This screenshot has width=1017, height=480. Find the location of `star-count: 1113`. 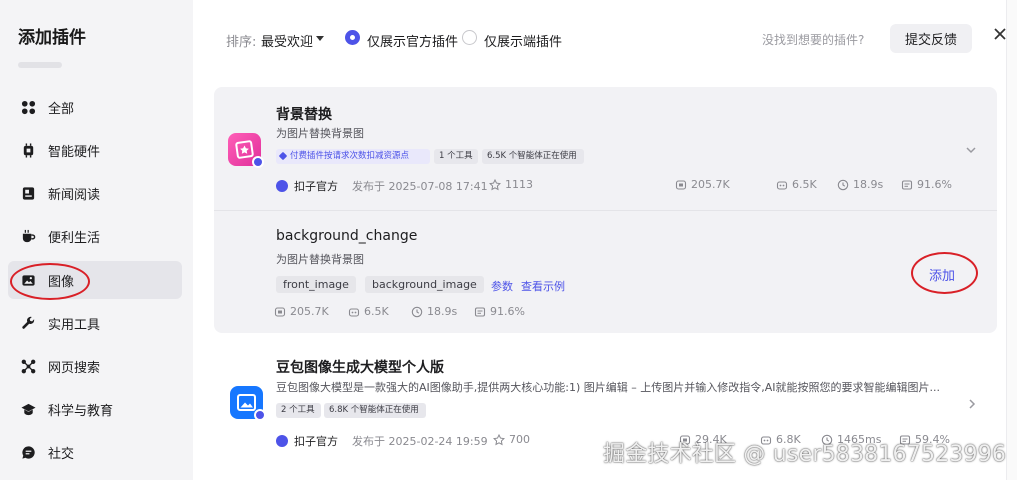

star-count: 1113 is located at coordinates (511, 184).